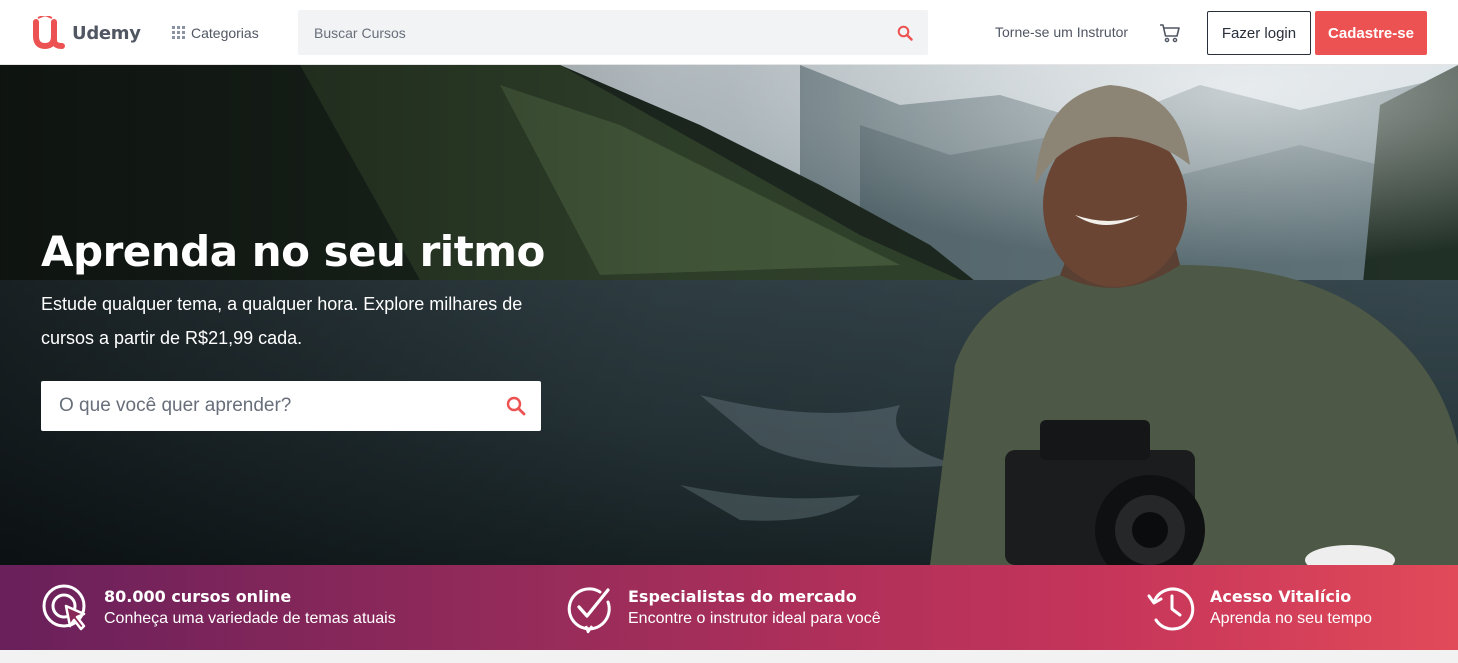  I want to click on feature-title: Acesso Vitalício, so click(1281, 596).